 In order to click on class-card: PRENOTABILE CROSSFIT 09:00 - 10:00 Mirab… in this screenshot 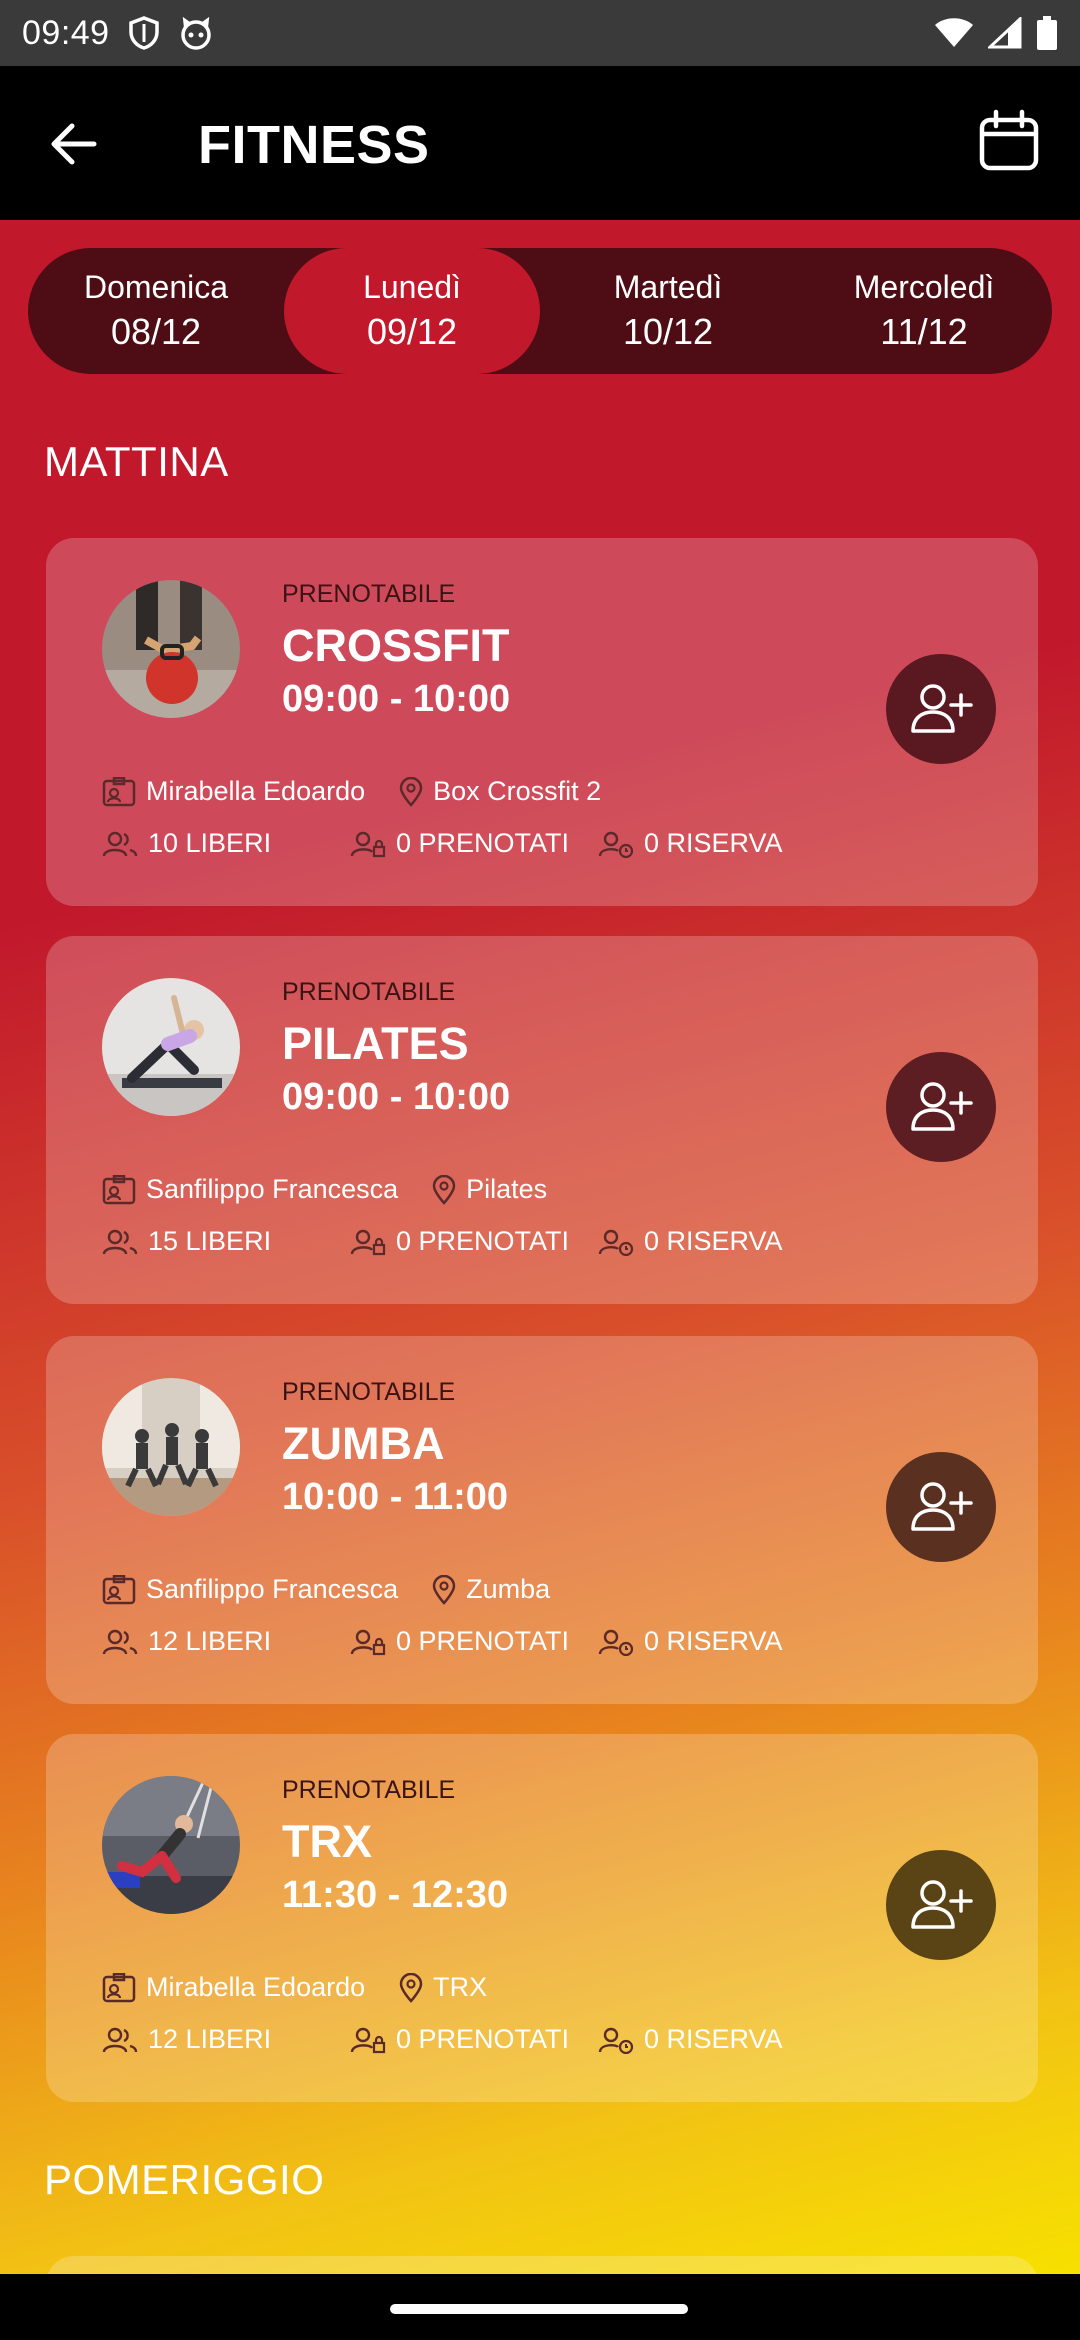, I will do `click(542, 722)`.